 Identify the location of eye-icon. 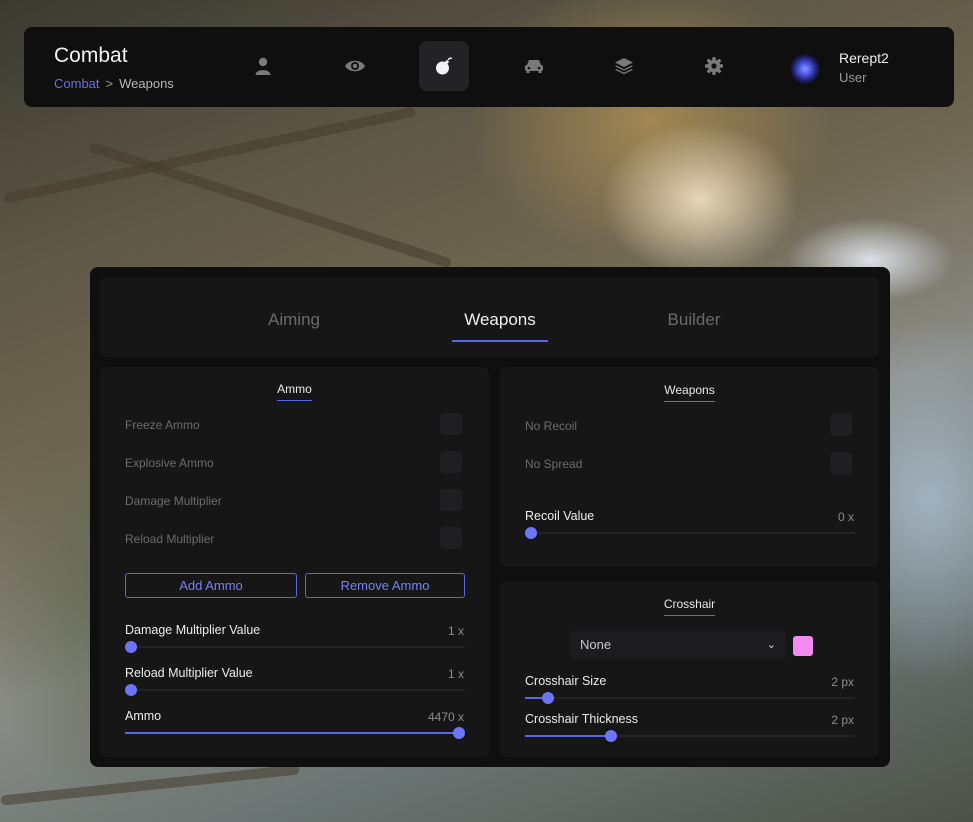
(355, 66).